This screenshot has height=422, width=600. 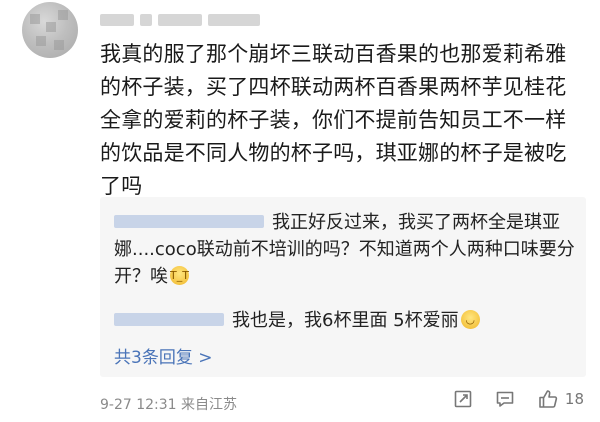 What do you see at coordinates (138, 405) in the screenshot?
I see `timestamp: 9-27 12:31` at bounding box center [138, 405].